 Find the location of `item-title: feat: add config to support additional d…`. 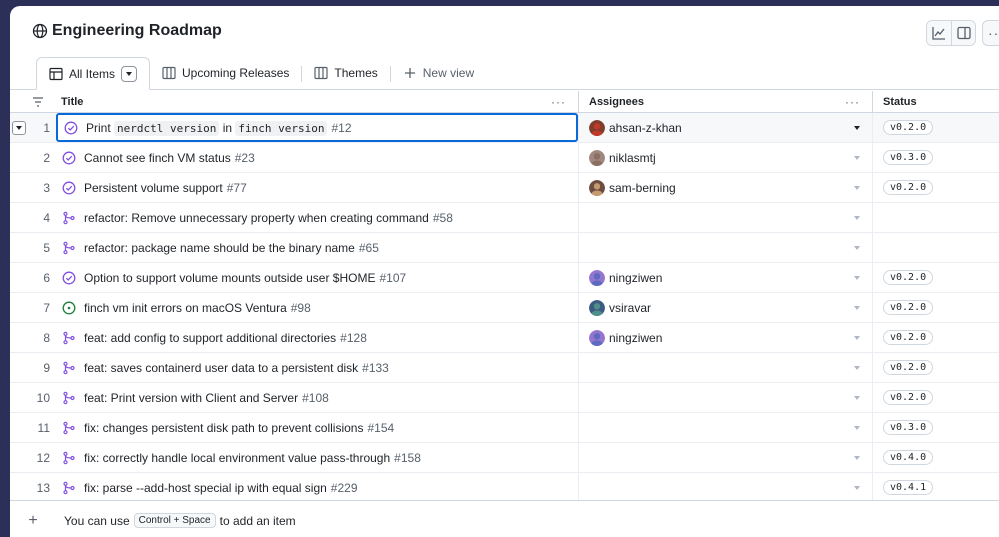

item-title: feat: add config to support additional d… is located at coordinates (225, 338).